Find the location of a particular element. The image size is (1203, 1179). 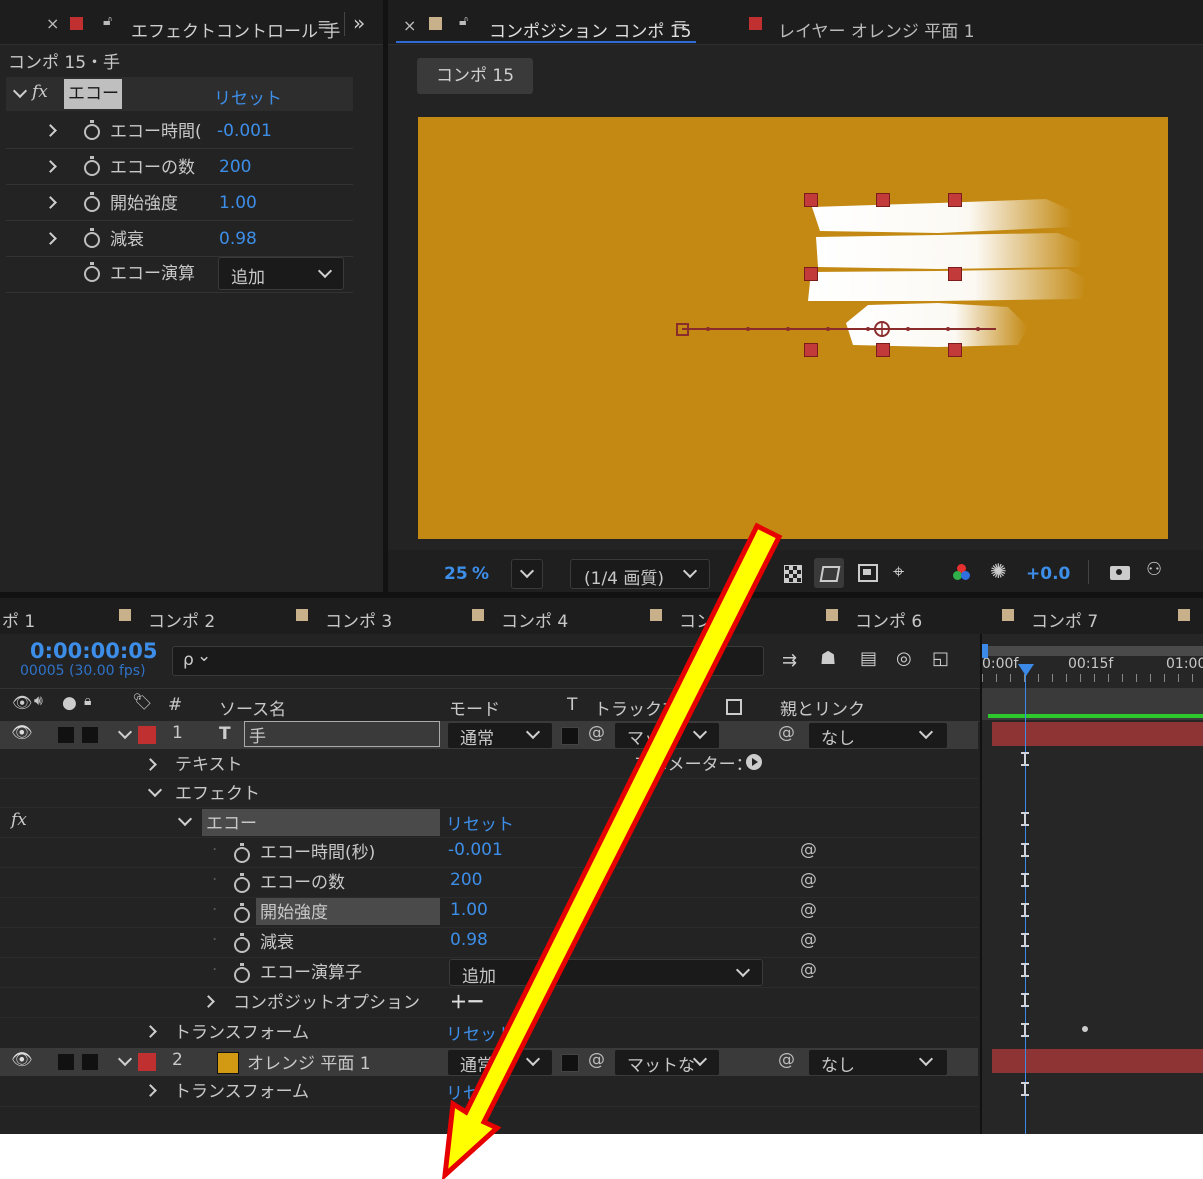

playhead-handle is located at coordinates (1026, 670).